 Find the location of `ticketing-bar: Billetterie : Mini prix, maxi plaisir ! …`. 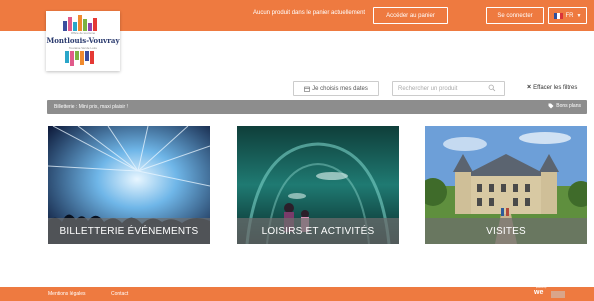

ticketing-bar: Billetterie : Mini prix, maxi plaisir ! … is located at coordinates (317, 107).